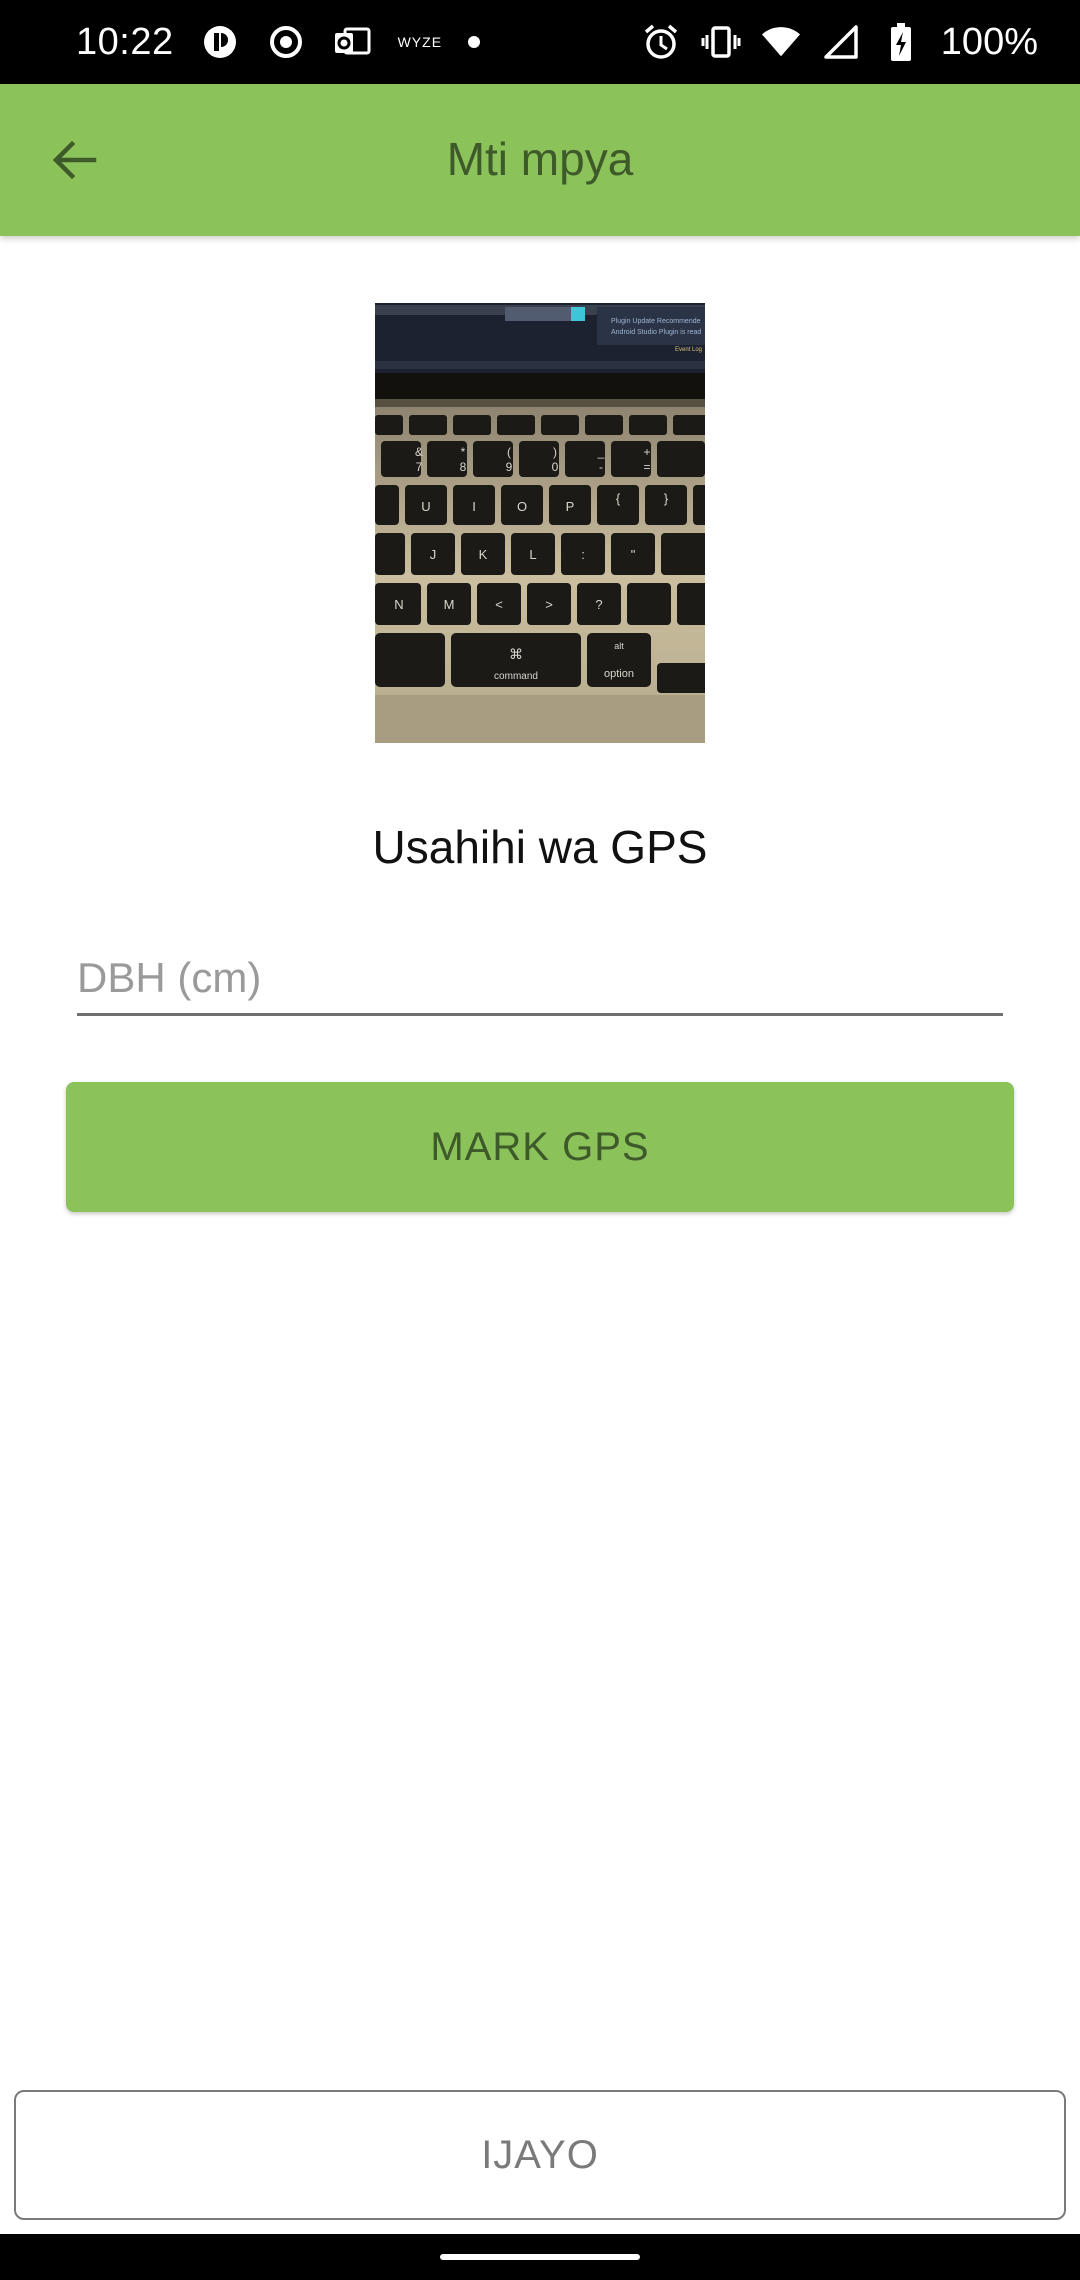 This screenshot has height=2280, width=1080. What do you see at coordinates (483, 554) in the screenshot?
I see `key-k: K` at bounding box center [483, 554].